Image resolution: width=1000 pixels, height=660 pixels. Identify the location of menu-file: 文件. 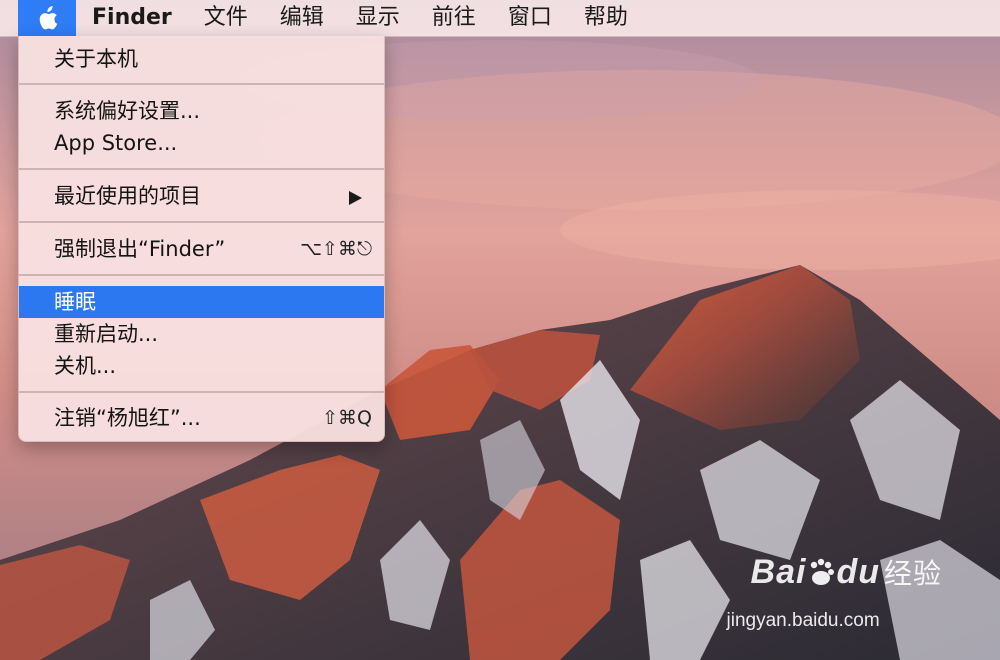
(226, 18).